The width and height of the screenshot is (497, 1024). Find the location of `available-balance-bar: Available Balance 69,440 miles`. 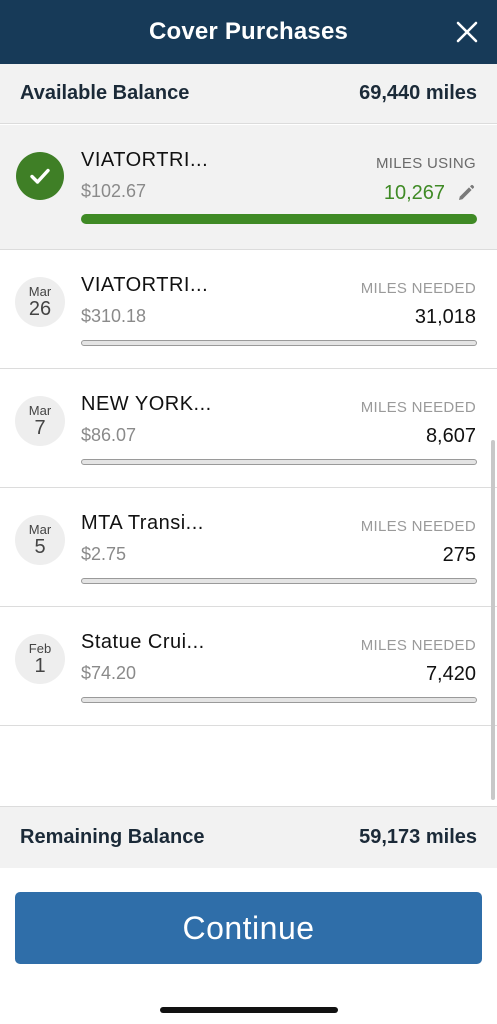

available-balance-bar: Available Balance 69,440 miles is located at coordinates (248, 94).